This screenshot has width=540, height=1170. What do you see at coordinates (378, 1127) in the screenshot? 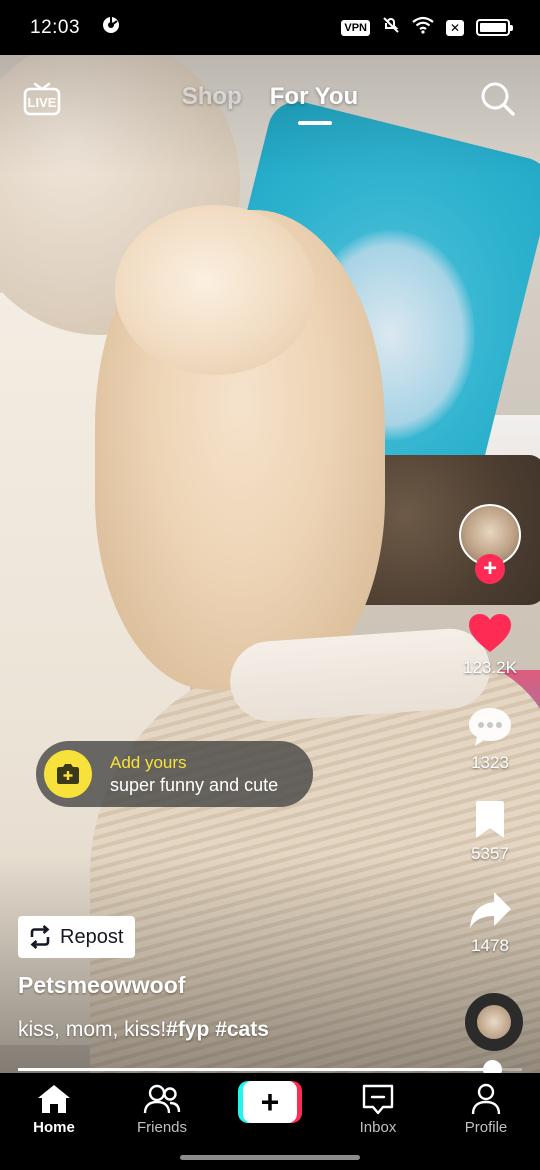
I see `nav-inbox-label: Inbox` at bounding box center [378, 1127].